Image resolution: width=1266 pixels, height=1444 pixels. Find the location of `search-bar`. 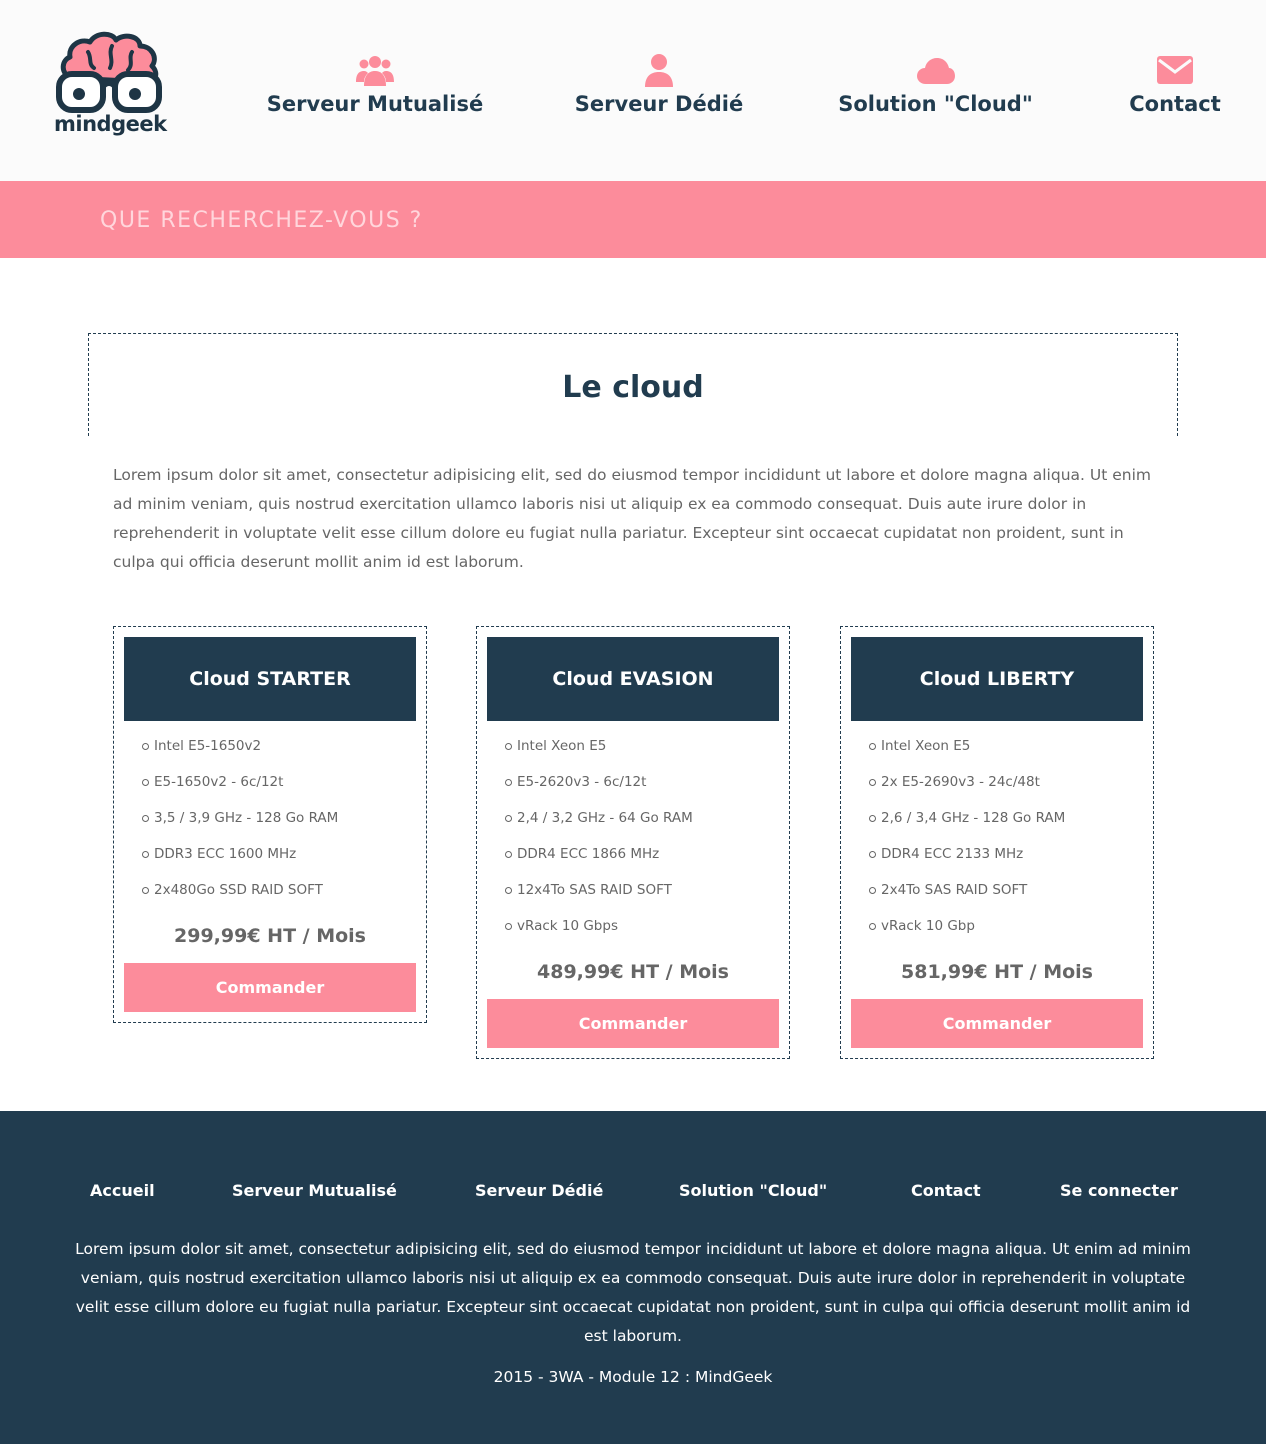

search-bar is located at coordinates (633, 219).